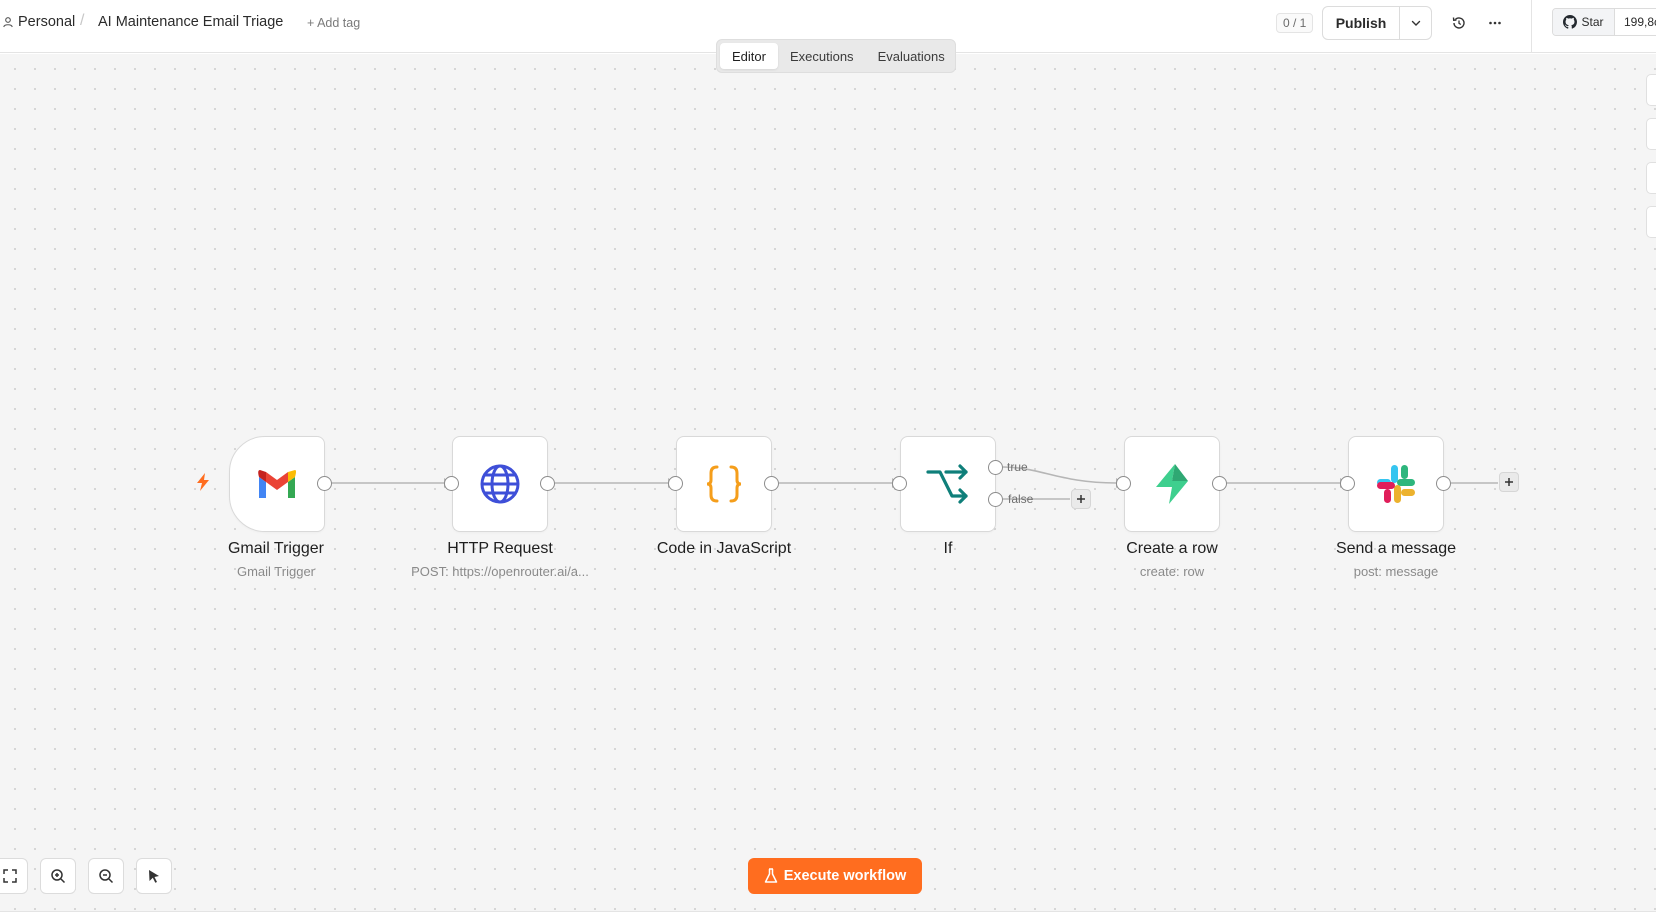 This screenshot has height=922, width=1656. I want to click on node-create-row, so click(1172, 484).